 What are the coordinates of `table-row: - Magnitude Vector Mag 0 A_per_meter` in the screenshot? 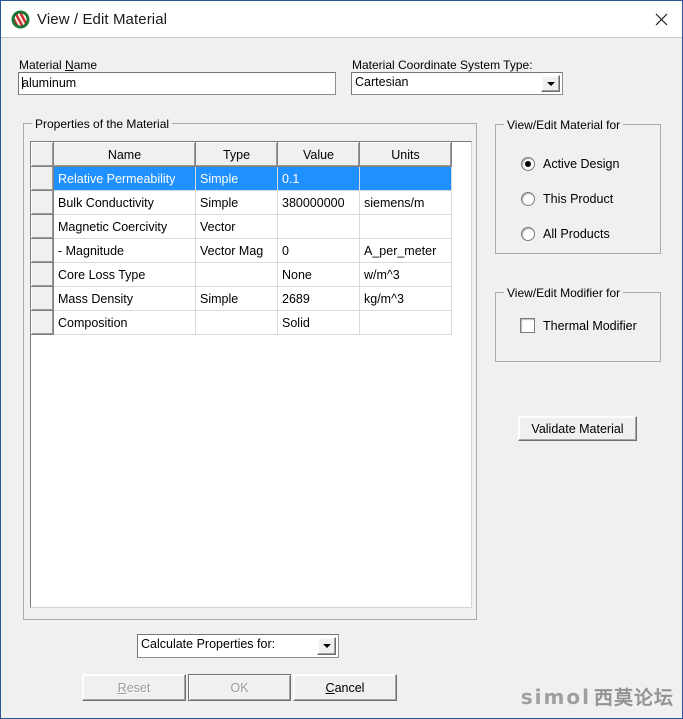 It's located at (241, 250).